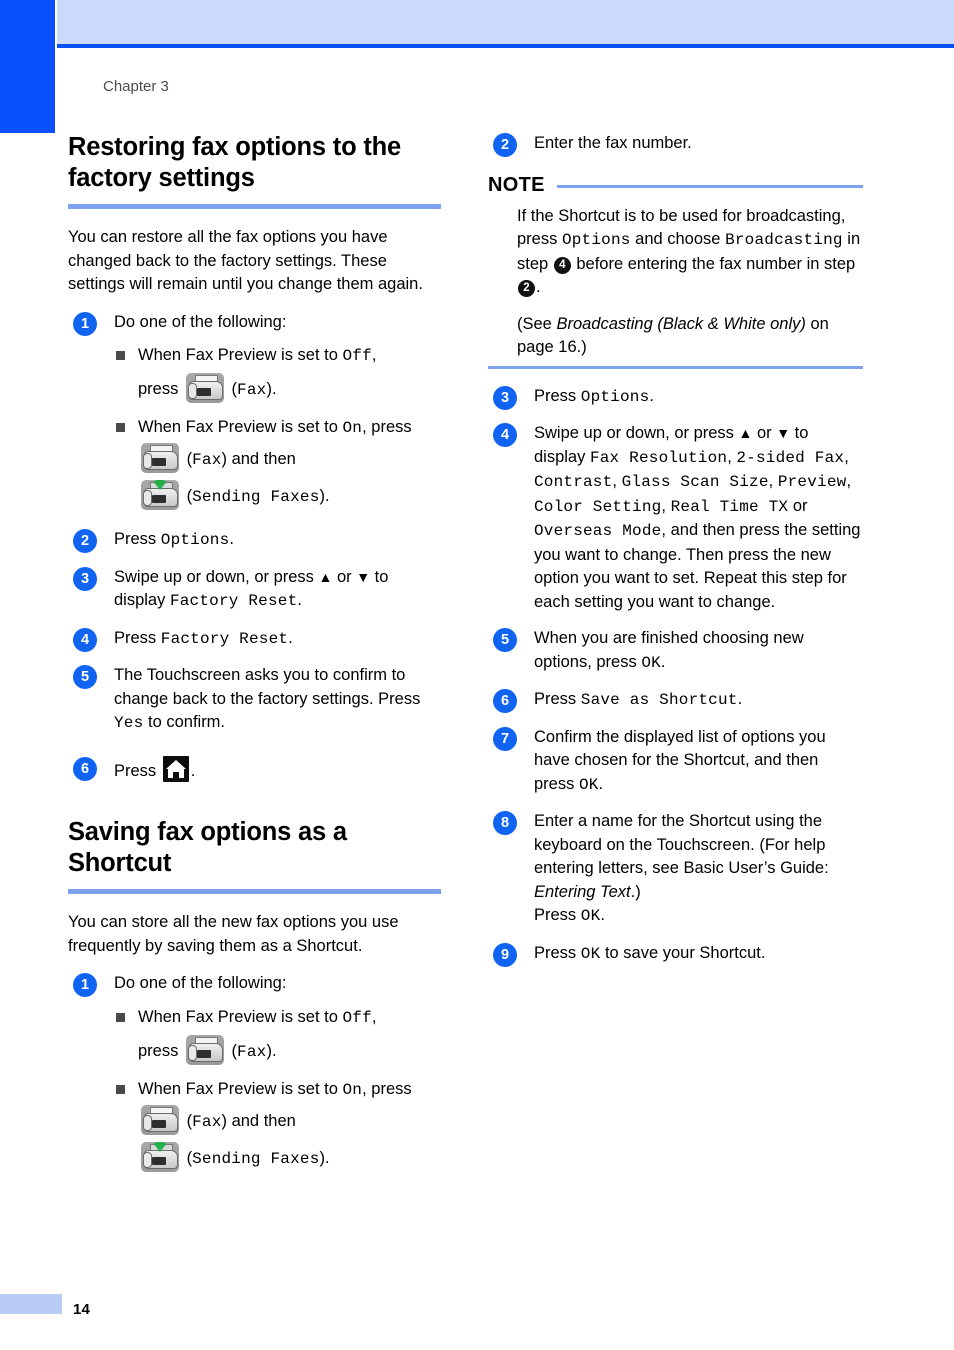  I want to click on chapter-label: Chapter 3, so click(136, 86).